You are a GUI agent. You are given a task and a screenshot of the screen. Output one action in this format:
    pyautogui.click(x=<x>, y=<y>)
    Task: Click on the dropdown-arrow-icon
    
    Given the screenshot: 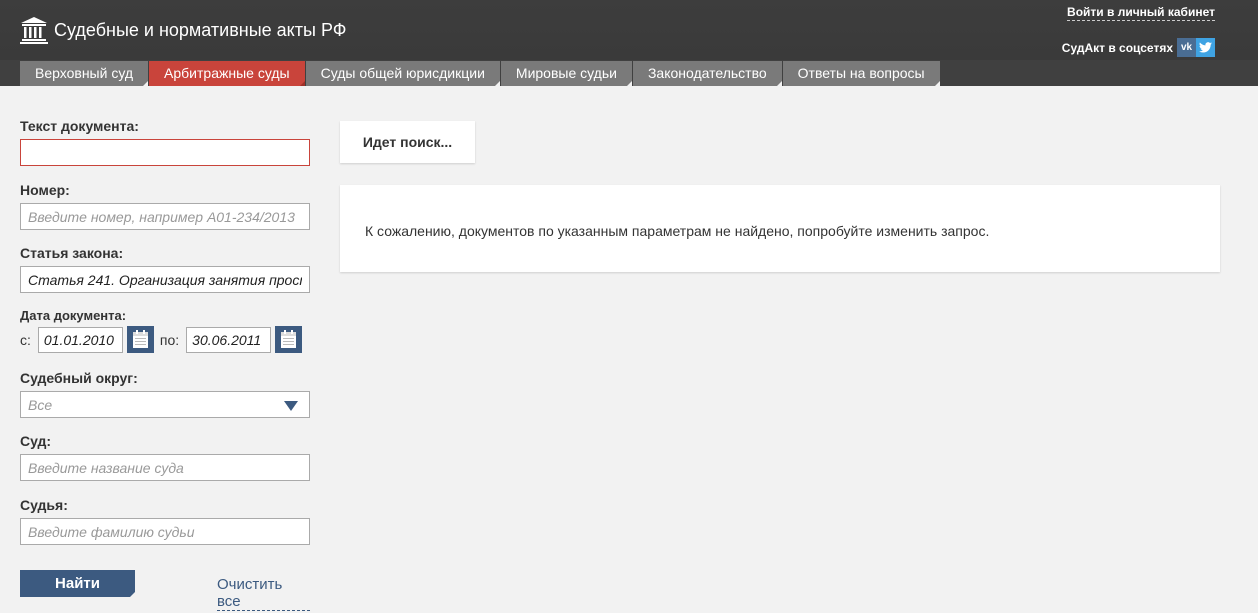 What is the action you would take?
    pyautogui.click(x=291, y=406)
    